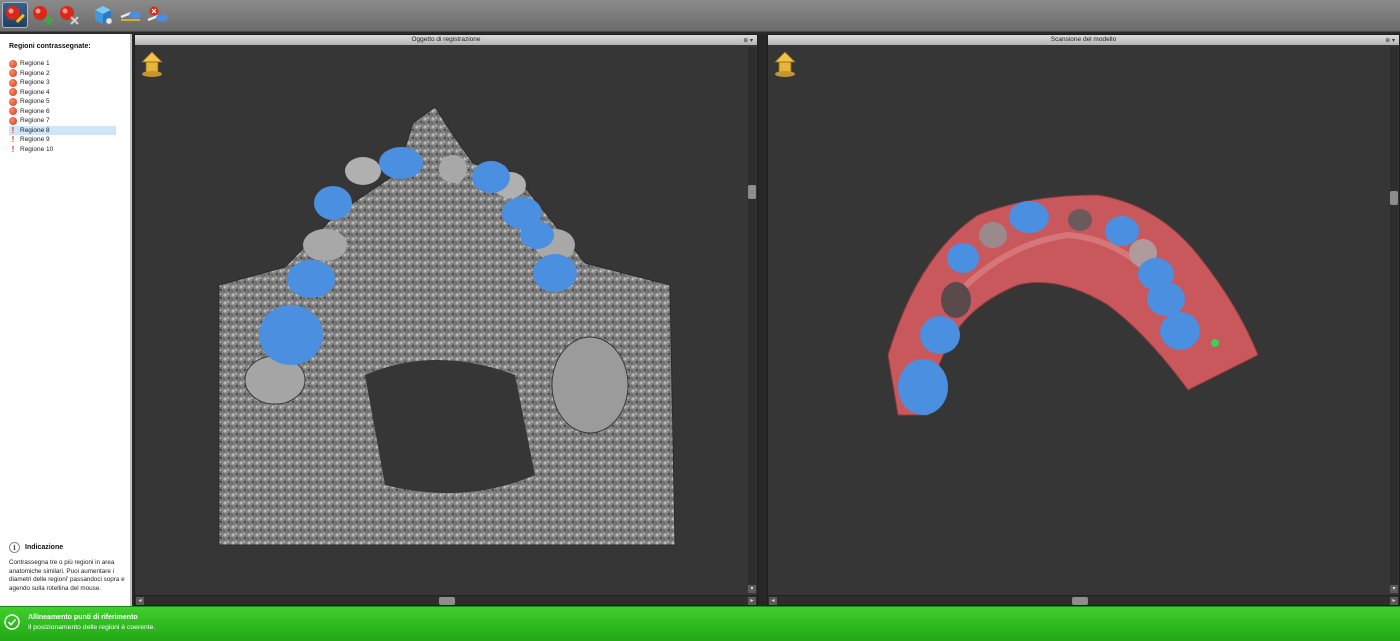 This screenshot has height=641, width=1400. Describe the element at coordinates (62, 112) in the screenshot. I see `region-item-6: Regione 6` at that location.